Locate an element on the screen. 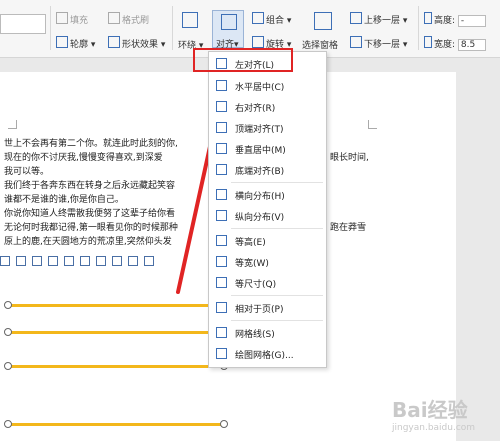  width-label: 宽度: is located at coordinates (445, 45).